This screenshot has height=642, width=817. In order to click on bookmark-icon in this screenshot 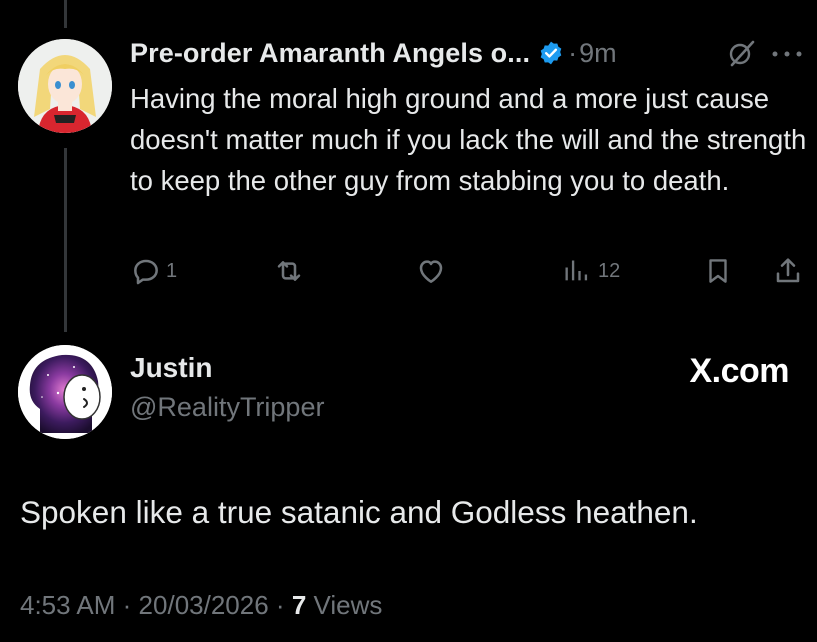, I will do `click(718, 271)`.